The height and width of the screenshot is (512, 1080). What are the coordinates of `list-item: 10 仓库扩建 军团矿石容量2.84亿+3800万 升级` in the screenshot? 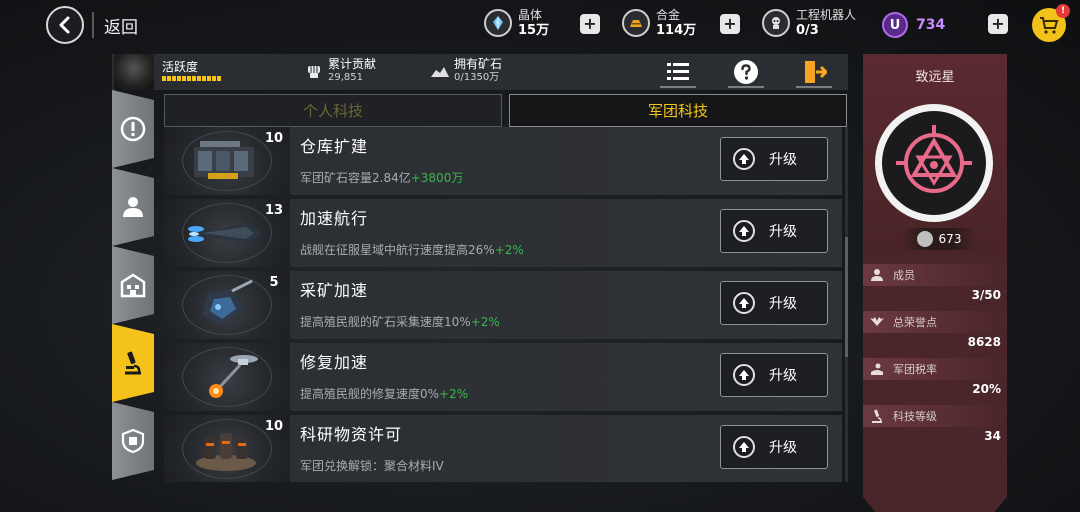 It's located at (503, 161).